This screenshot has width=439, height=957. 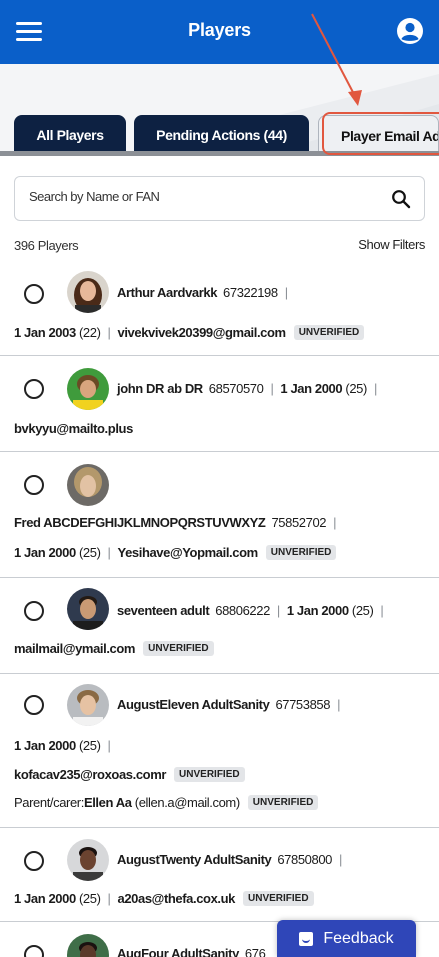 I want to click on feedback-icon, so click(x=306, y=938).